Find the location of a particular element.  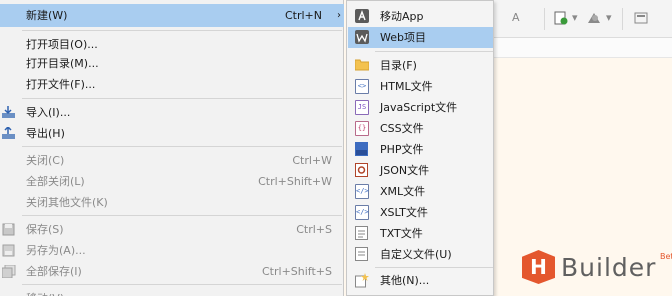

submenu-item-php: PHP文件 is located at coordinates (420, 149).